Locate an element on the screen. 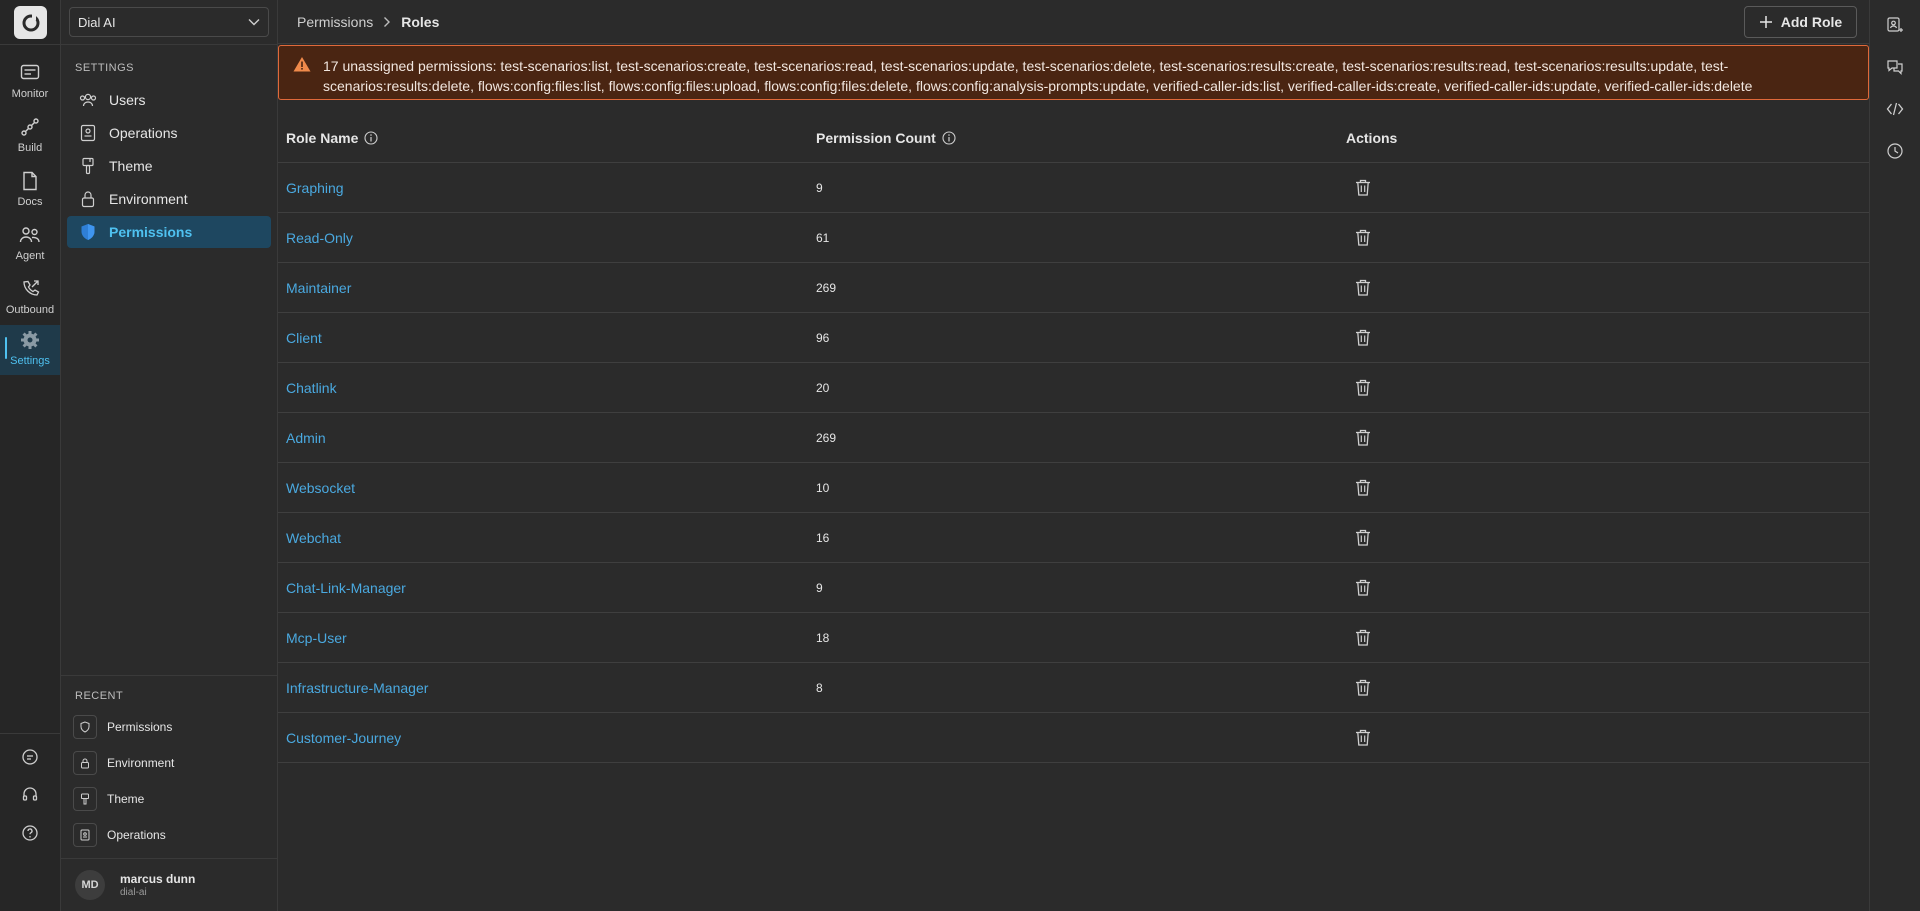  recent-item-theme: Theme is located at coordinates (108, 799).